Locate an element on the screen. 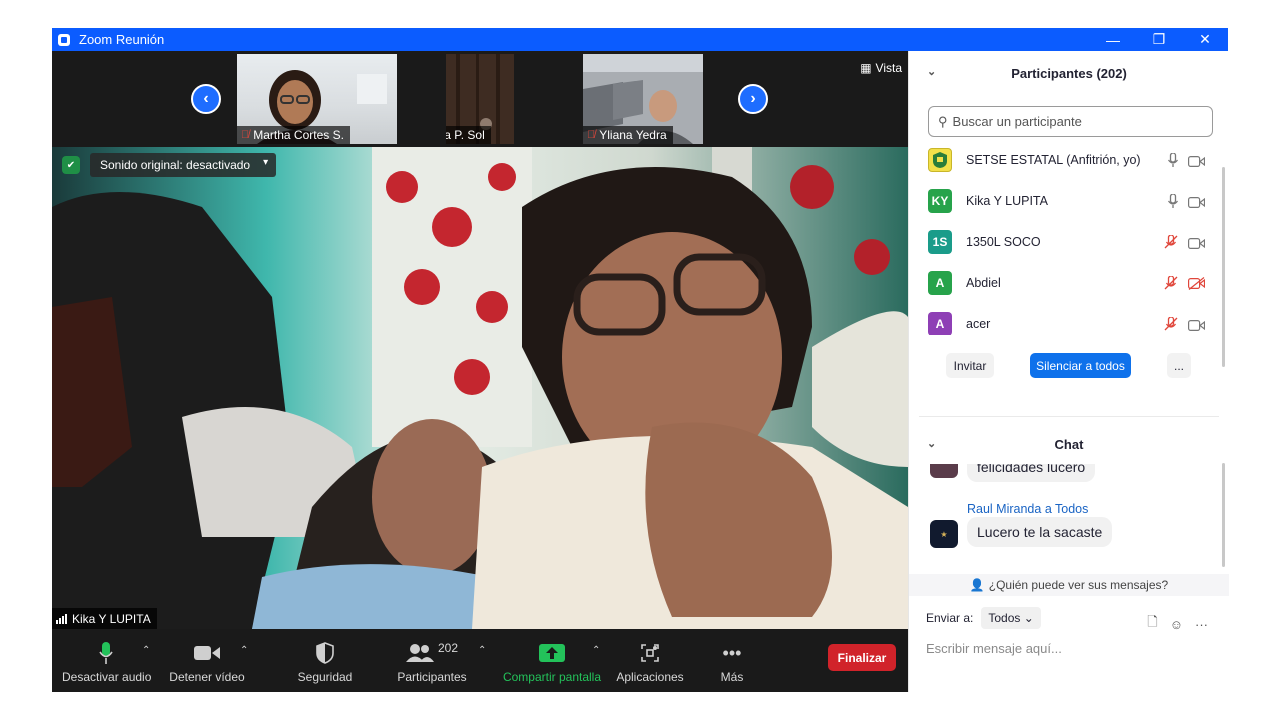 This screenshot has width=1280, height=720. chat-message-text: felicidades lucero is located at coordinates (1031, 473).